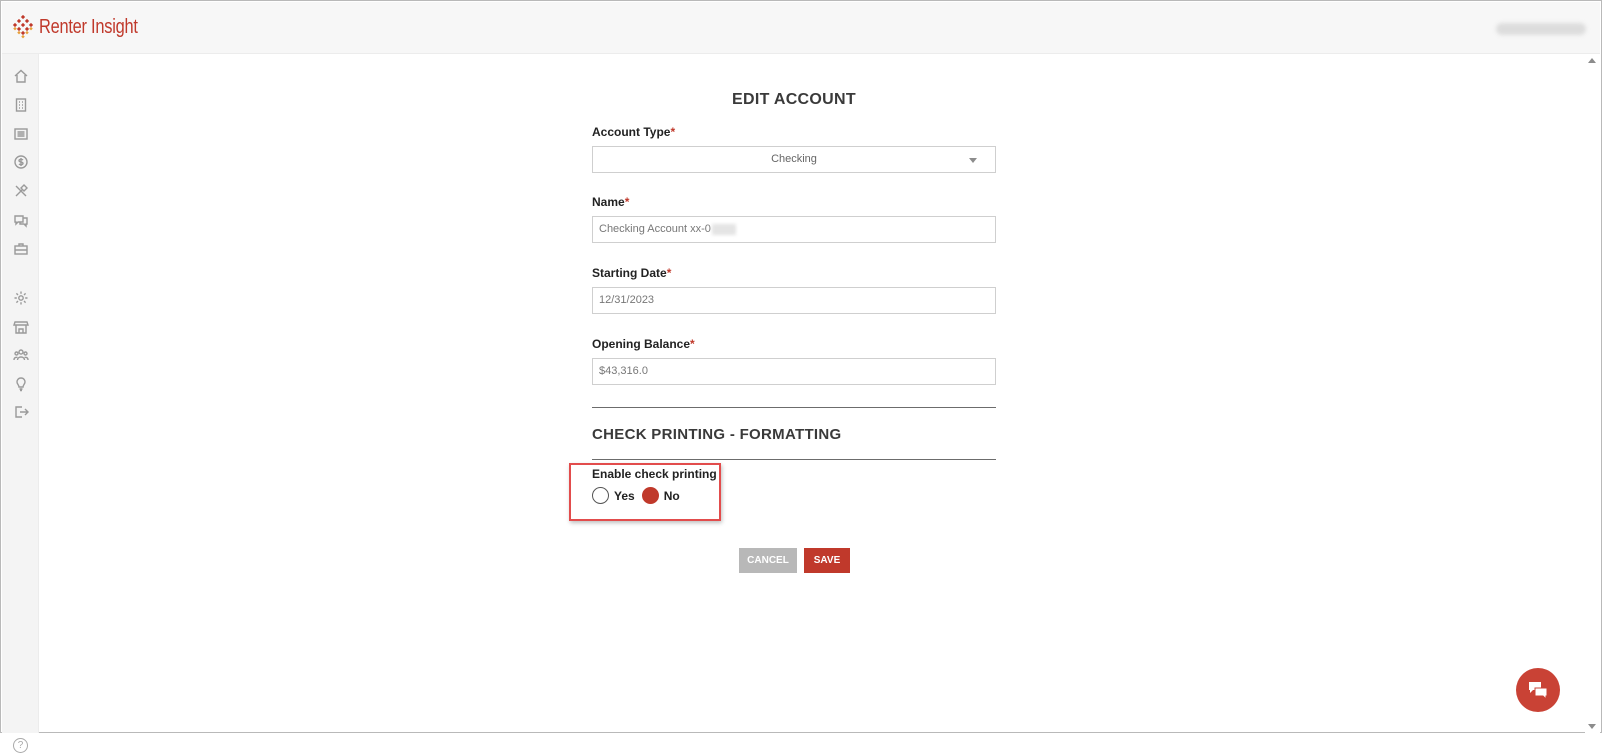 This screenshot has height=753, width=1602. I want to click on enable-check-printing-radio-group: Yes No, so click(639, 495).